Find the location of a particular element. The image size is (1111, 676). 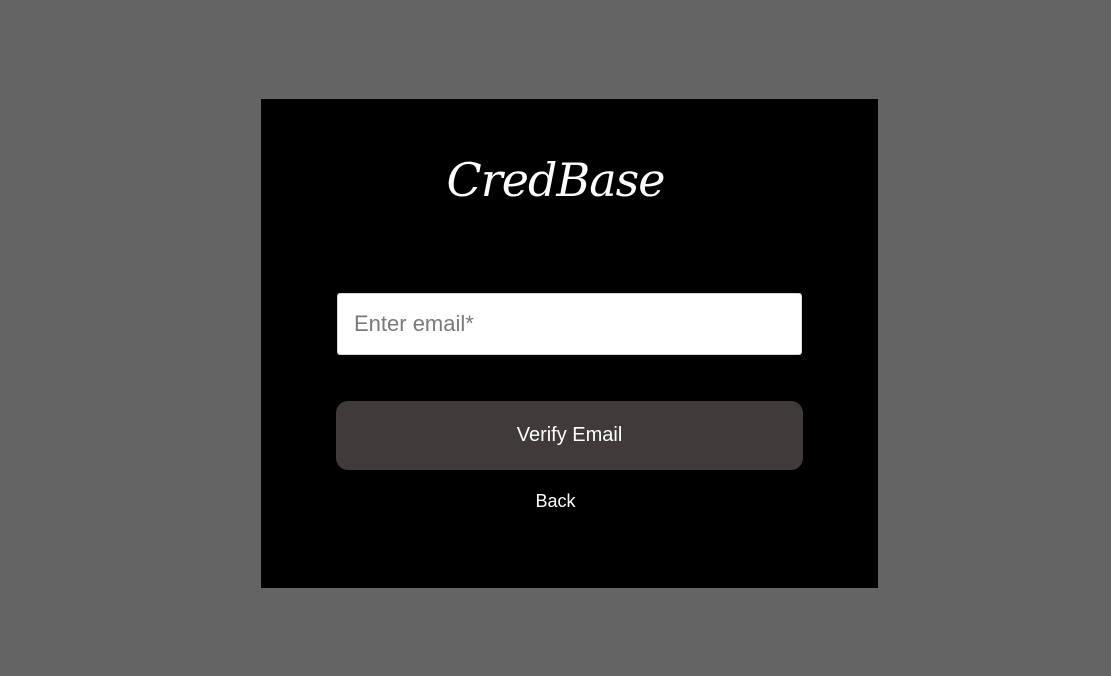

back-link: Back is located at coordinates (555, 501).